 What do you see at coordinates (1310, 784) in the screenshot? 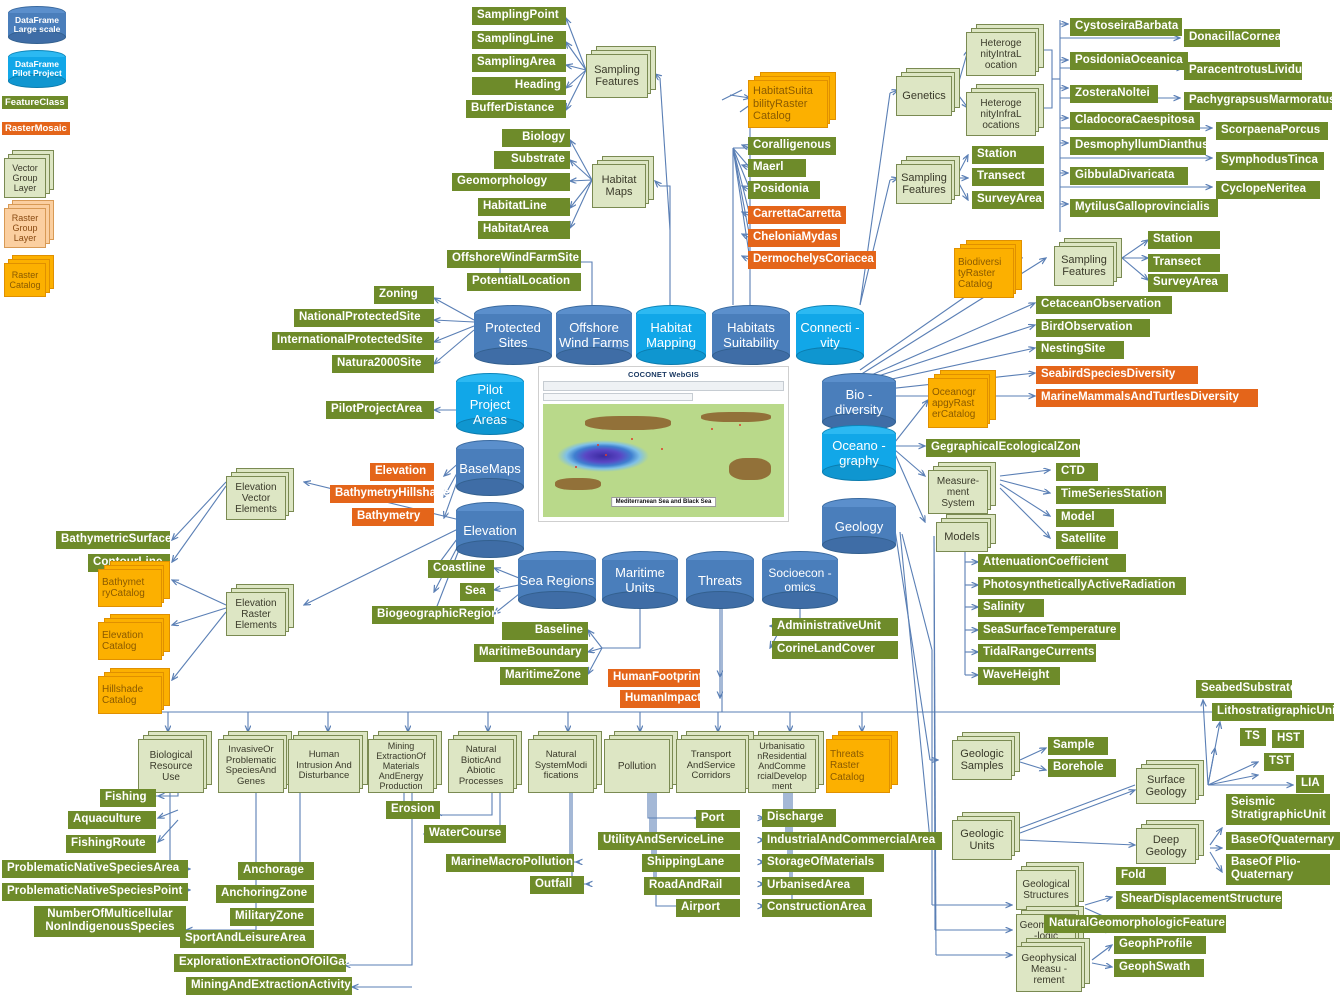
I see `feature-class-lia: LIA` at bounding box center [1310, 784].